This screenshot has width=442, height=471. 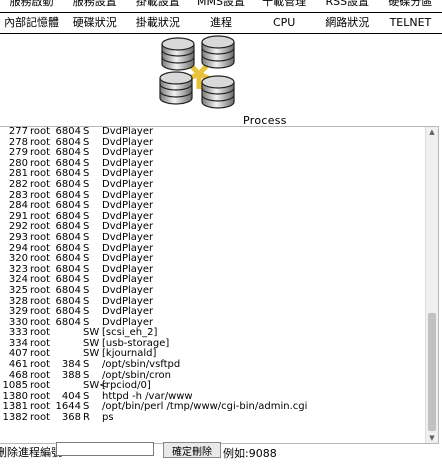 I want to click on process-row: 1382 root 368 Rps, so click(x=212, y=418).